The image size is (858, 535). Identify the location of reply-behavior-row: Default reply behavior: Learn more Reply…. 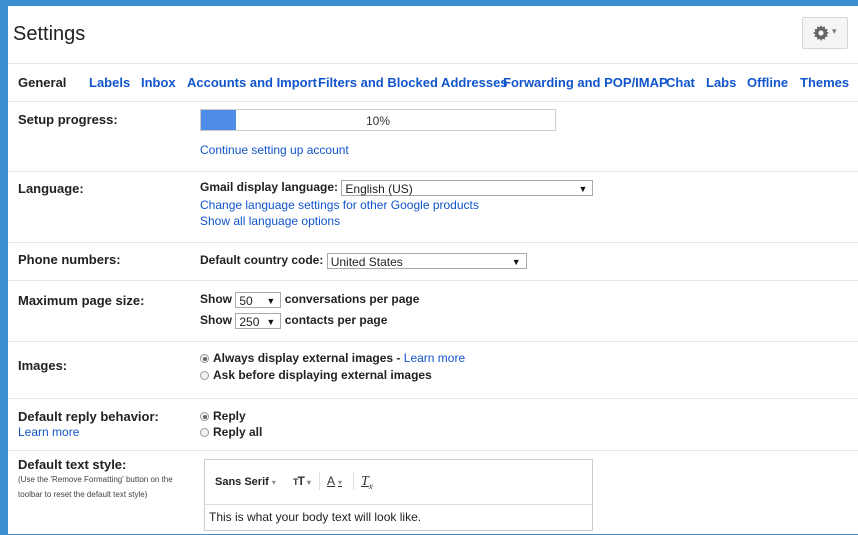
(433, 424).